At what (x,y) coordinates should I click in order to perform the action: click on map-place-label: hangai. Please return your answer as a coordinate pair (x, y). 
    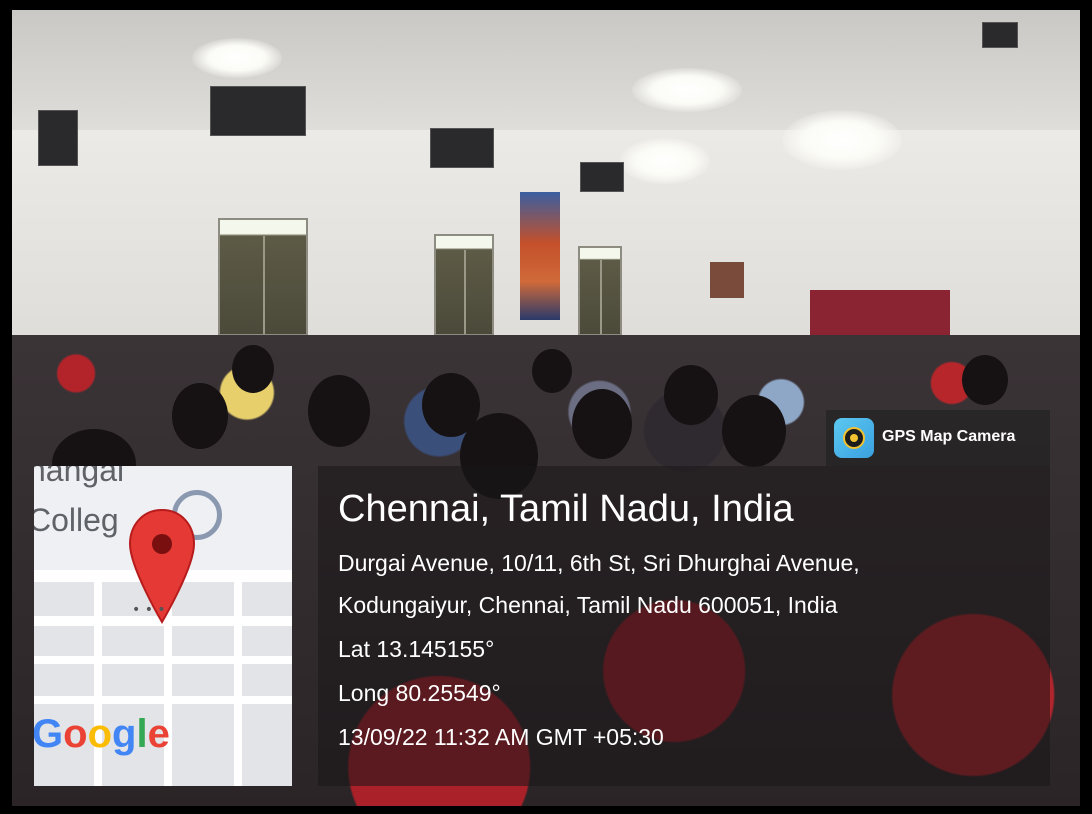
    Looking at the image, I should click on (79, 477).